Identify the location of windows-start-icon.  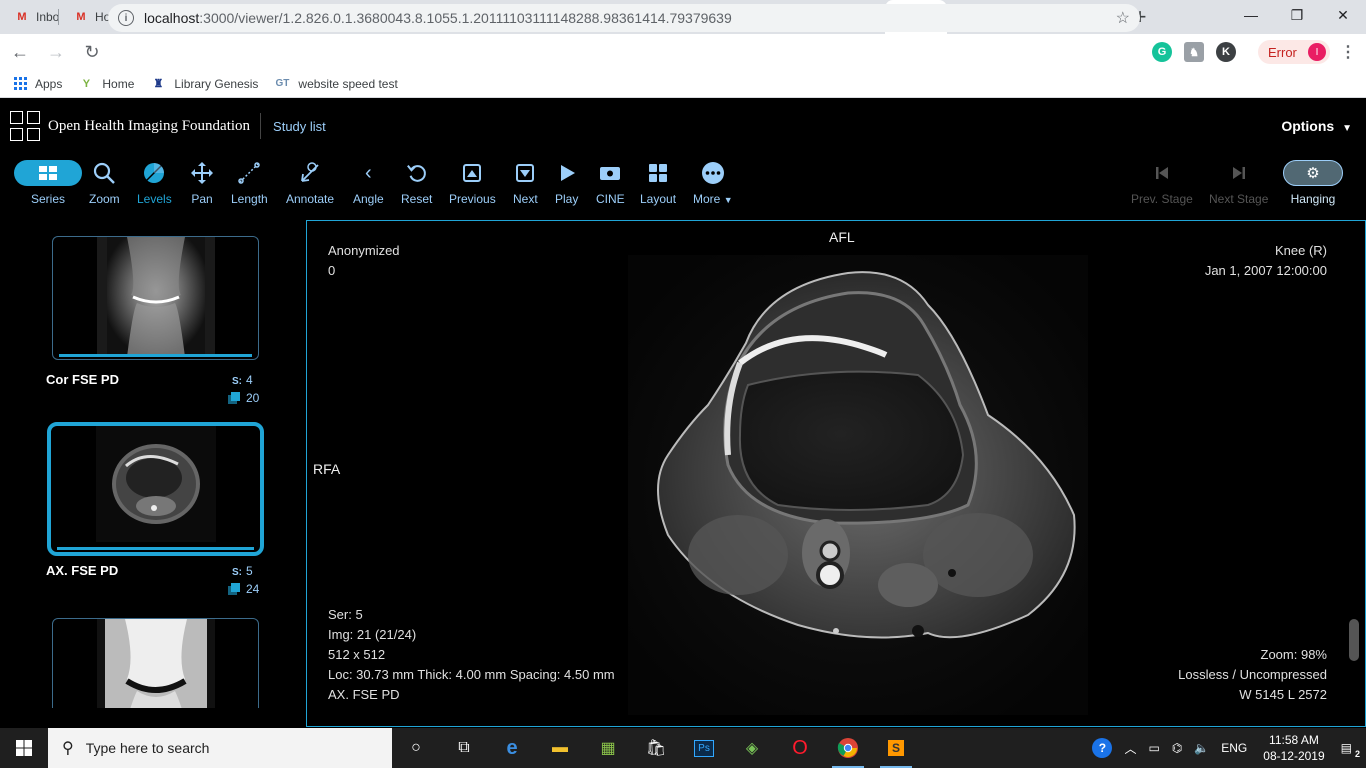
(24, 748).